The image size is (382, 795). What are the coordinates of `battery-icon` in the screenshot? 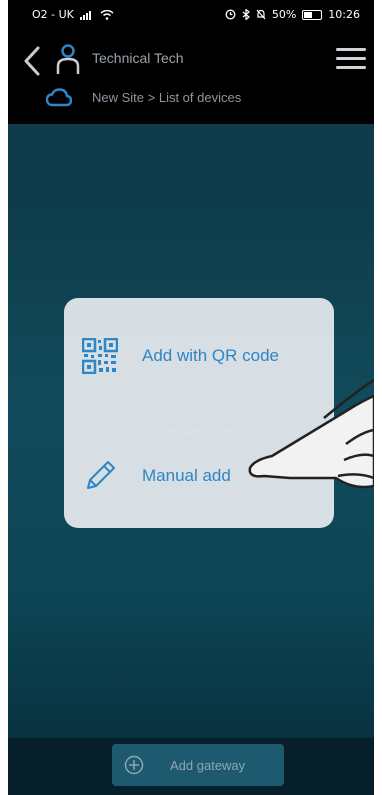 It's located at (312, 14).